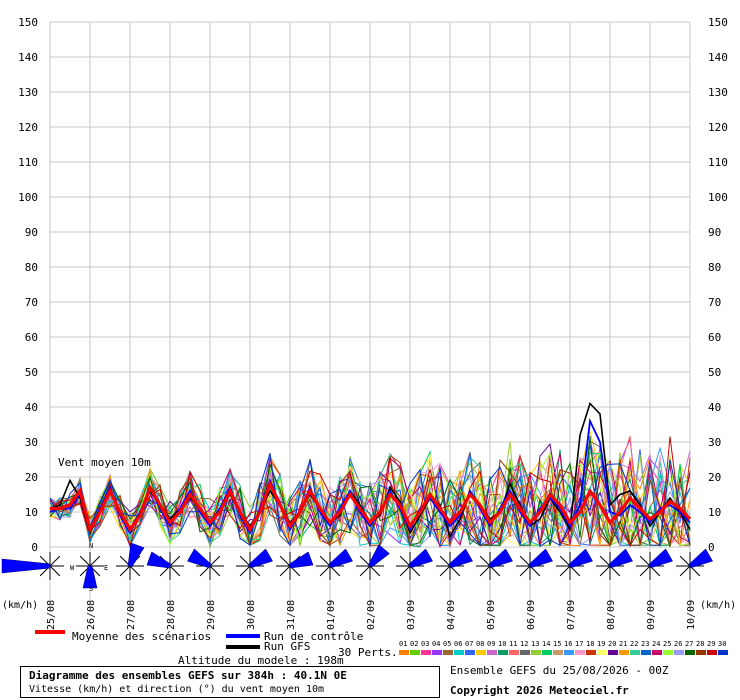 The height and width of the screenshot is (700, 740). I want to click on y-tick-label: 80, so click(31, 267).